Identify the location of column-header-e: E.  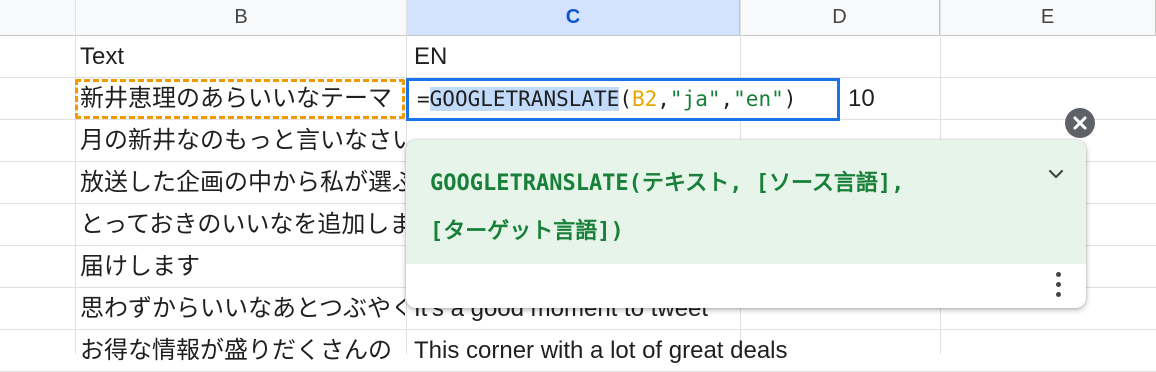
(1048, 18).